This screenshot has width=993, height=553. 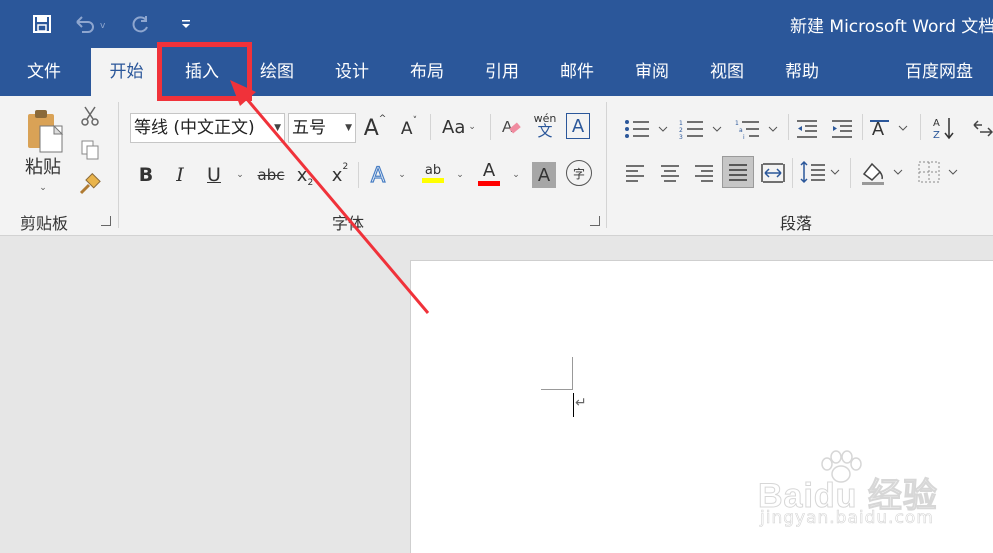 I want to click on tab-mailings: 邮件, so click(x=577, y=72).